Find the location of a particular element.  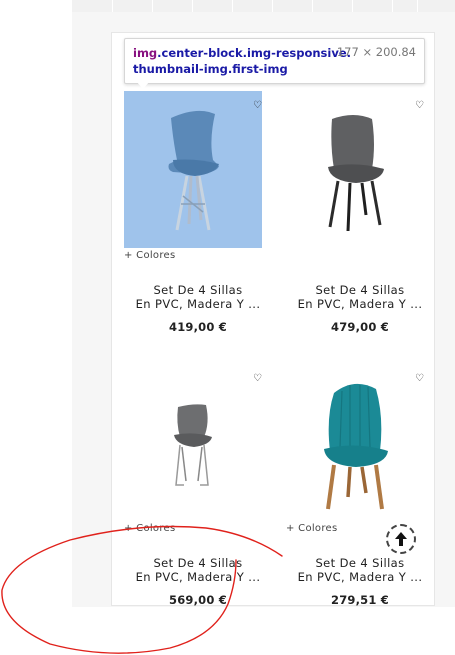

product-price: 279,51 € is located at coordinates (360, 600).